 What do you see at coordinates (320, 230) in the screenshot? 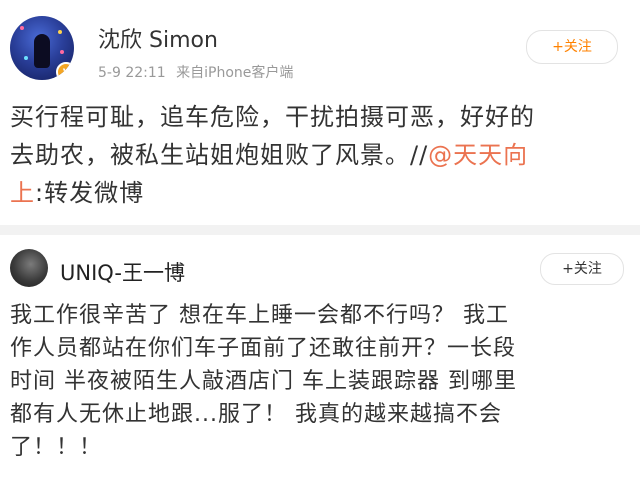
I see `divider` at bounding box center [320, 230].